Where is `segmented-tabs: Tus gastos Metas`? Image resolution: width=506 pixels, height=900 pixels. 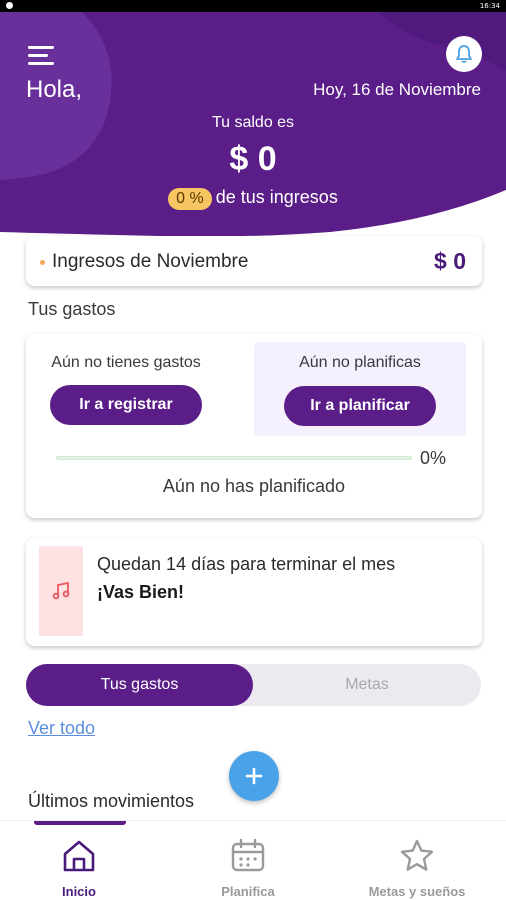 segmented-tabs: Tus gastos Metas is located at coordinates (253, 685).